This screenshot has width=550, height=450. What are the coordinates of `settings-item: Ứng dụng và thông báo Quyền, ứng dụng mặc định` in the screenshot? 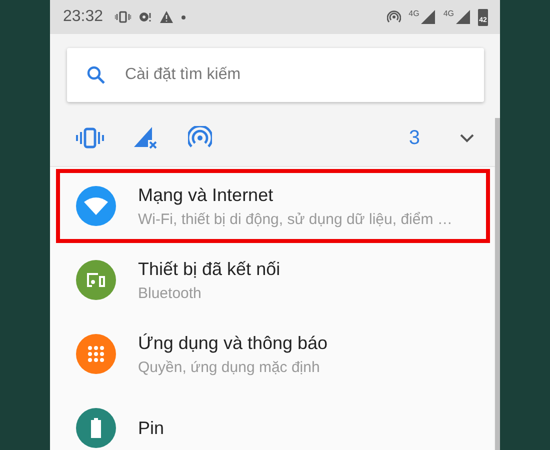 It's located at (273, 354).